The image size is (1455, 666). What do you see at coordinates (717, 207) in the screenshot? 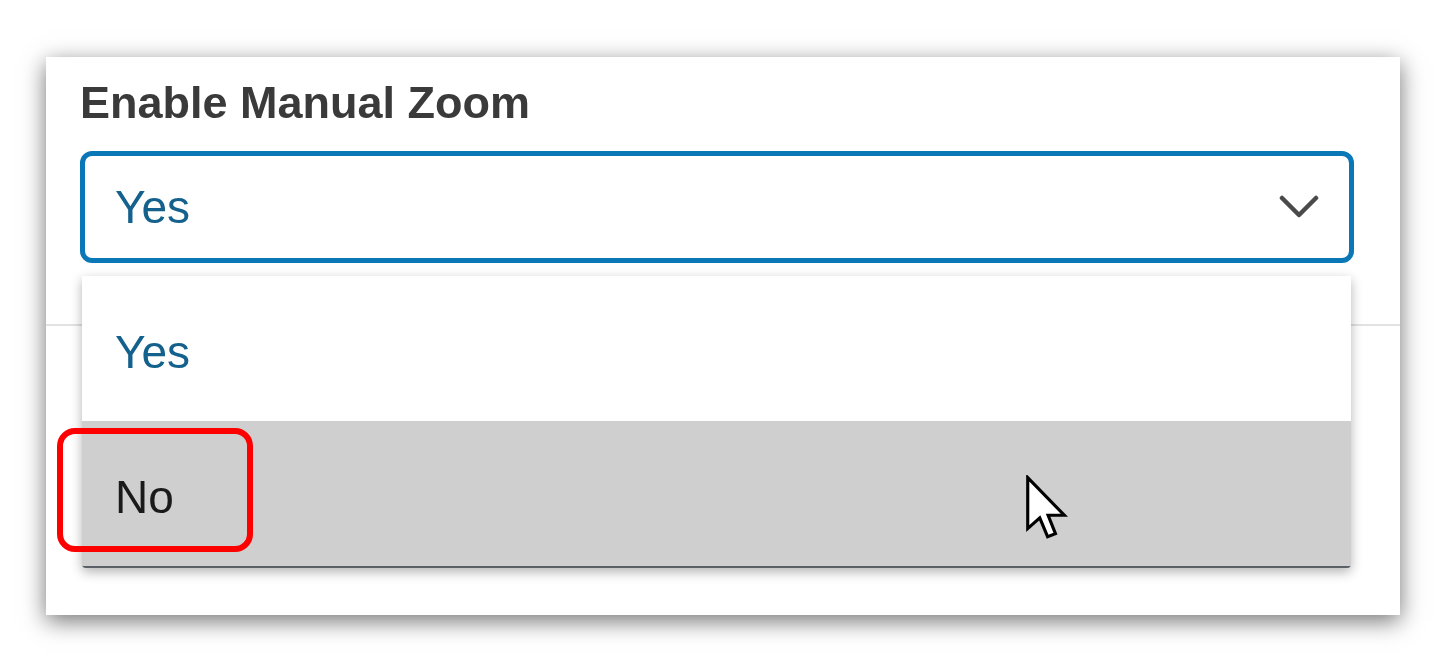
I see `select-field: Yes` at bounding box center [717, 207].